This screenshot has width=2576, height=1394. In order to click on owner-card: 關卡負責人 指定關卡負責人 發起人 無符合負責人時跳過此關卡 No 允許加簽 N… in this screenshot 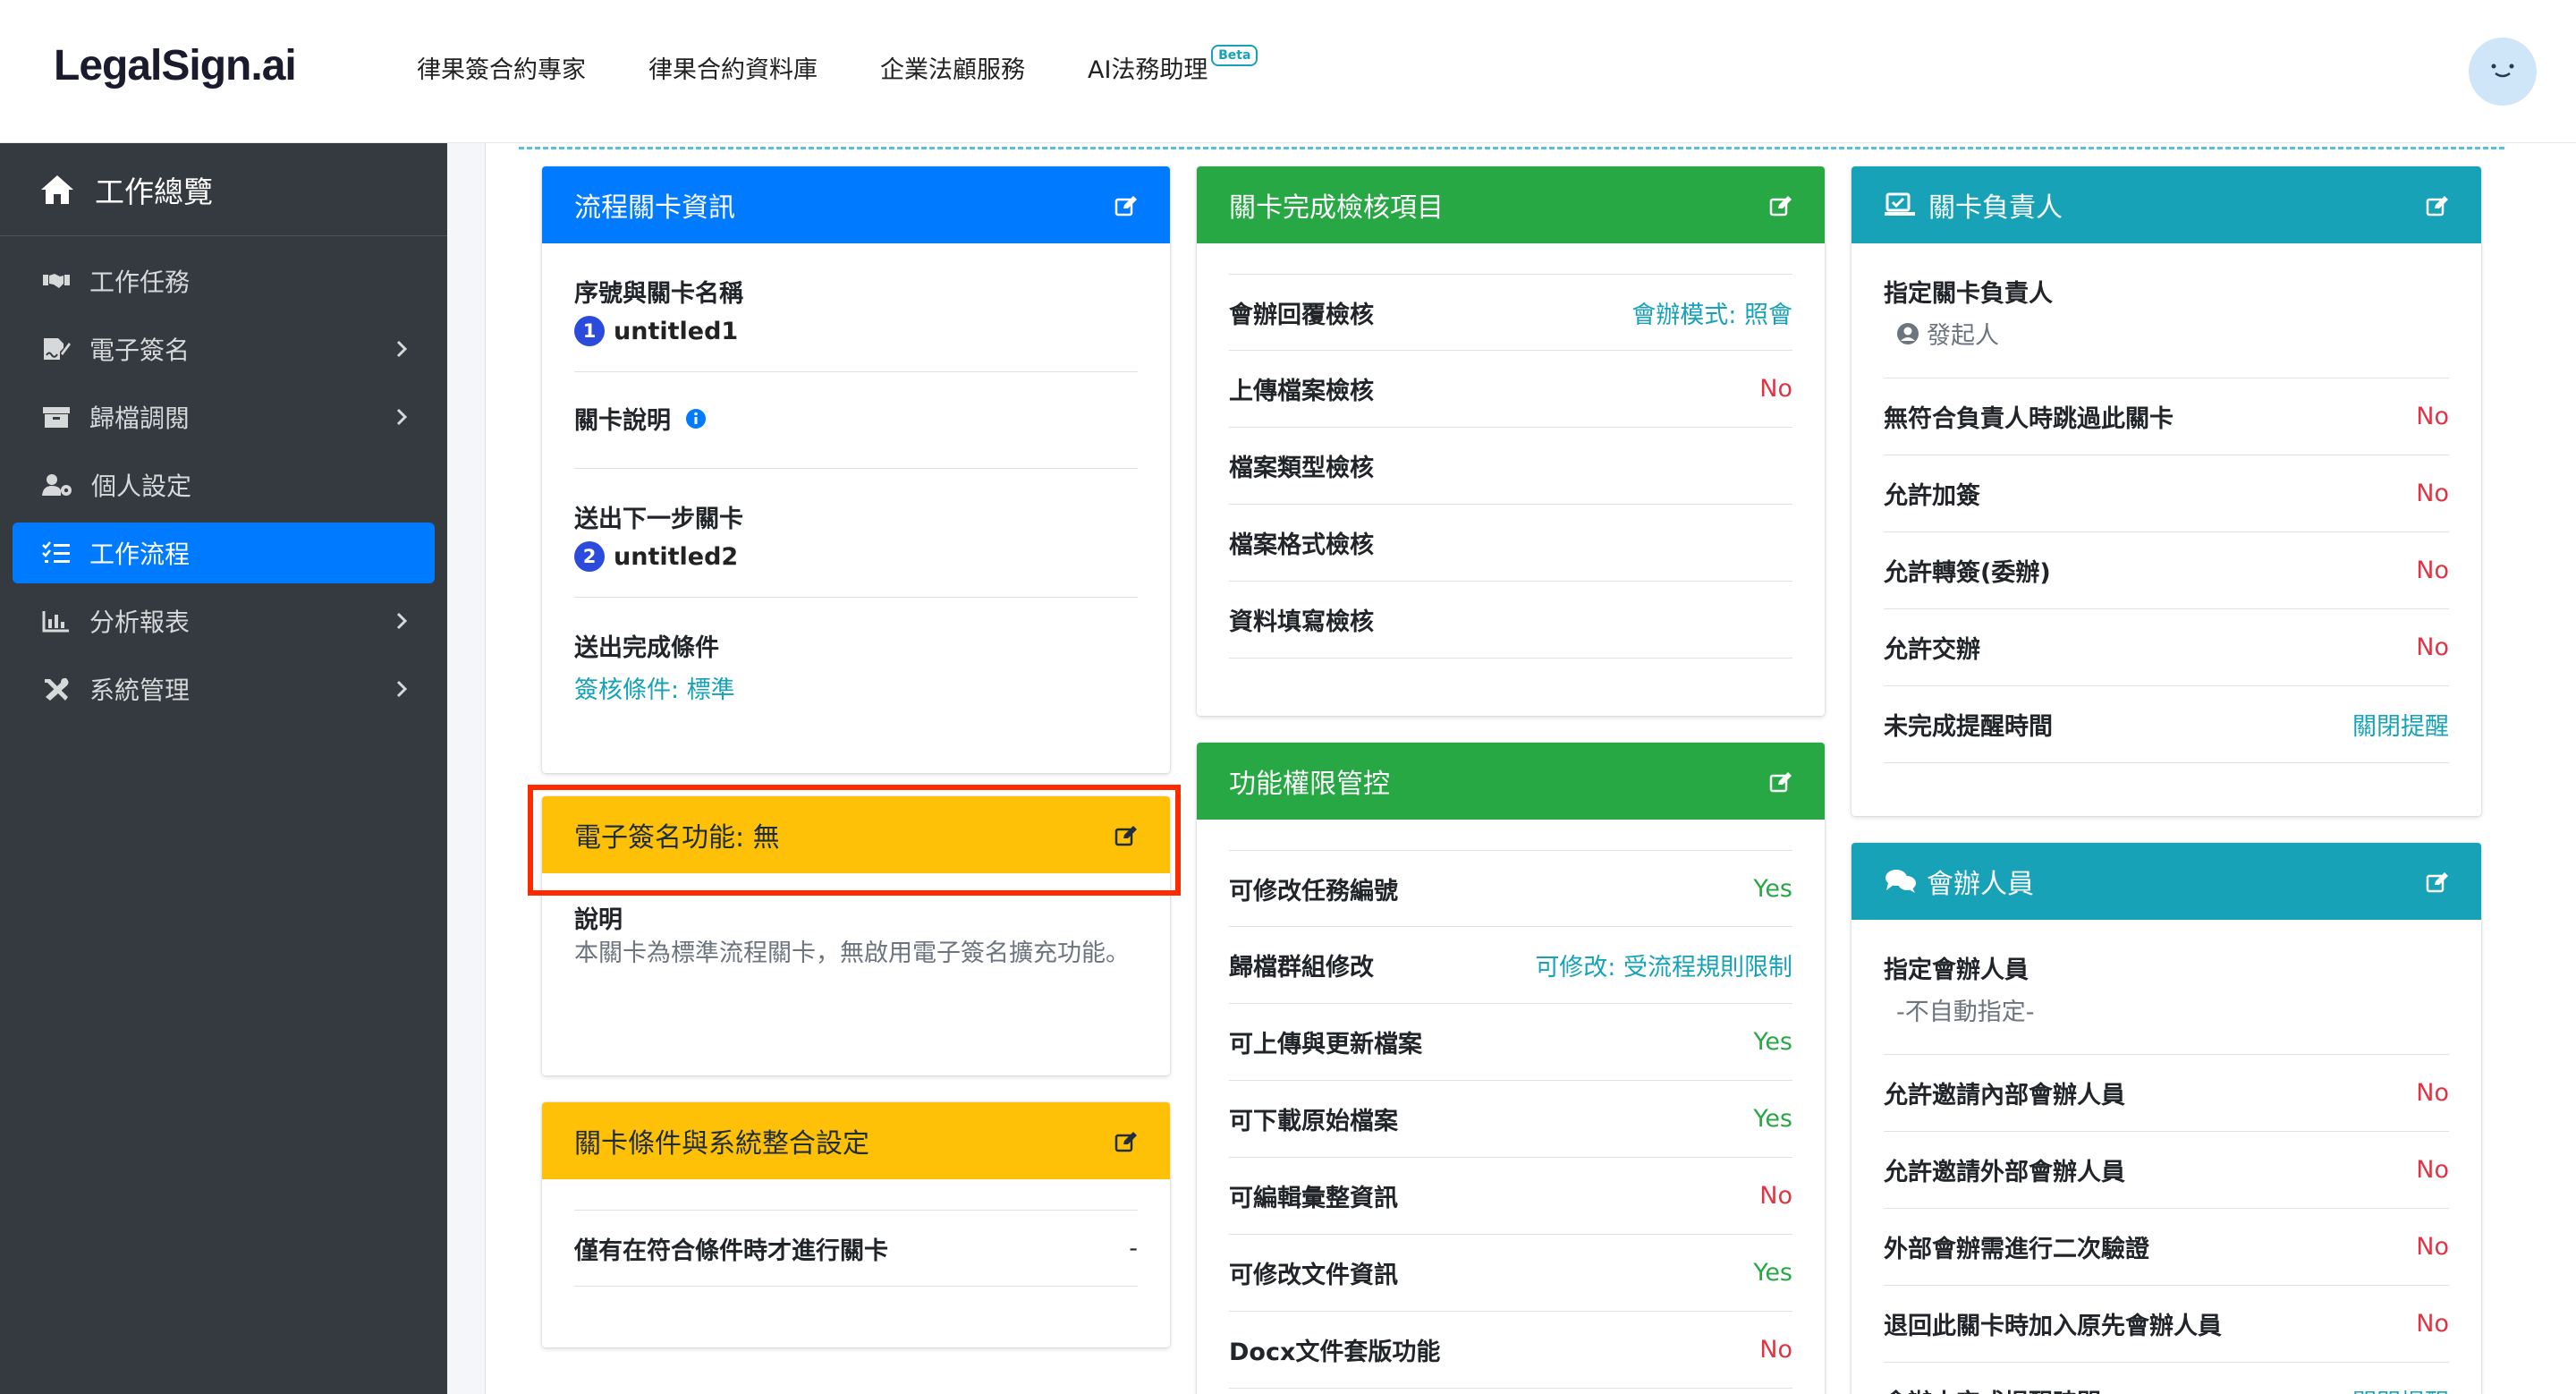, I will do `click(2166, 491)`.